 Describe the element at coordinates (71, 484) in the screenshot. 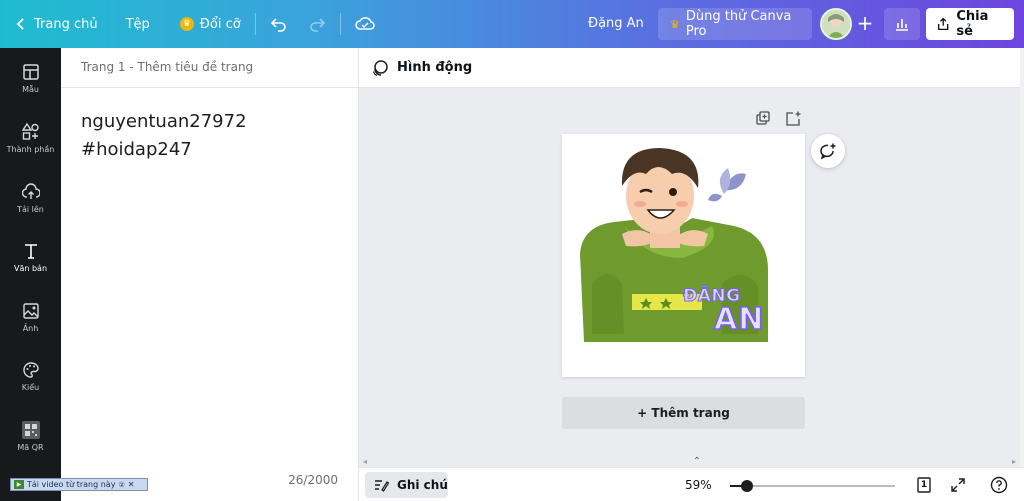

I see `video-download-label: Tải video từ trang này` at that location.